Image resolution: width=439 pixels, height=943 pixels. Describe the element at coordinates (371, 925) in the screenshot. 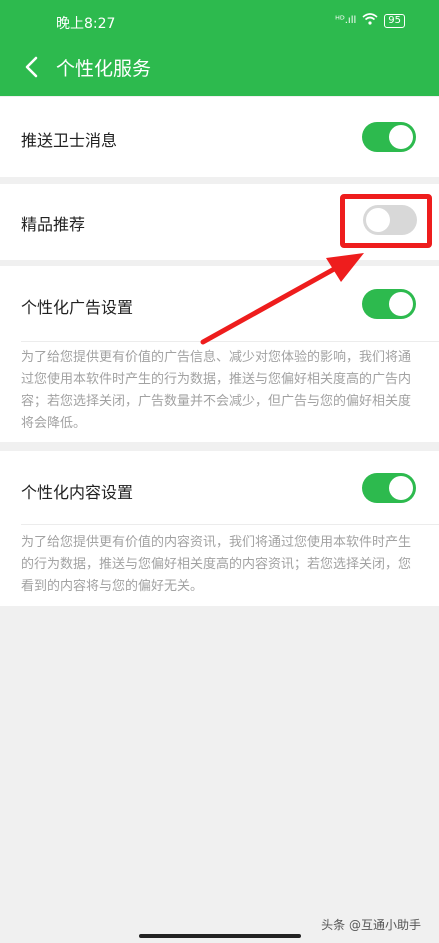

I see `watermark: 头条 @互通小助手` at that location.